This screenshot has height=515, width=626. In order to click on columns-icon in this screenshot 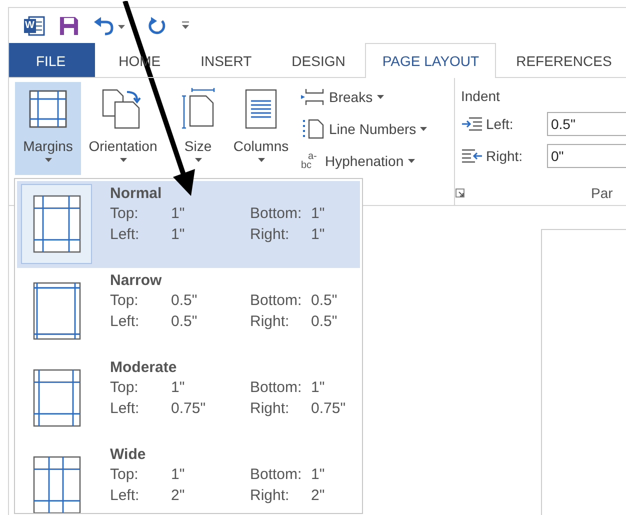, I will do `click(261, 109)`.